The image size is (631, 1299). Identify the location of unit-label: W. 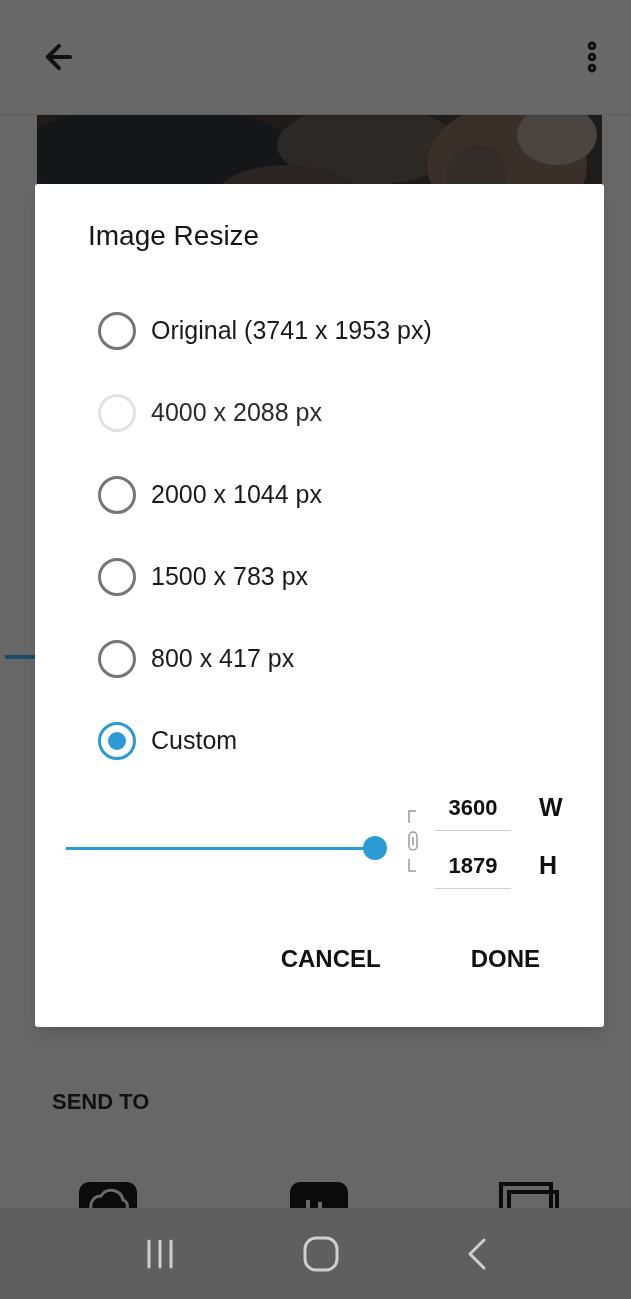
(551, 808).